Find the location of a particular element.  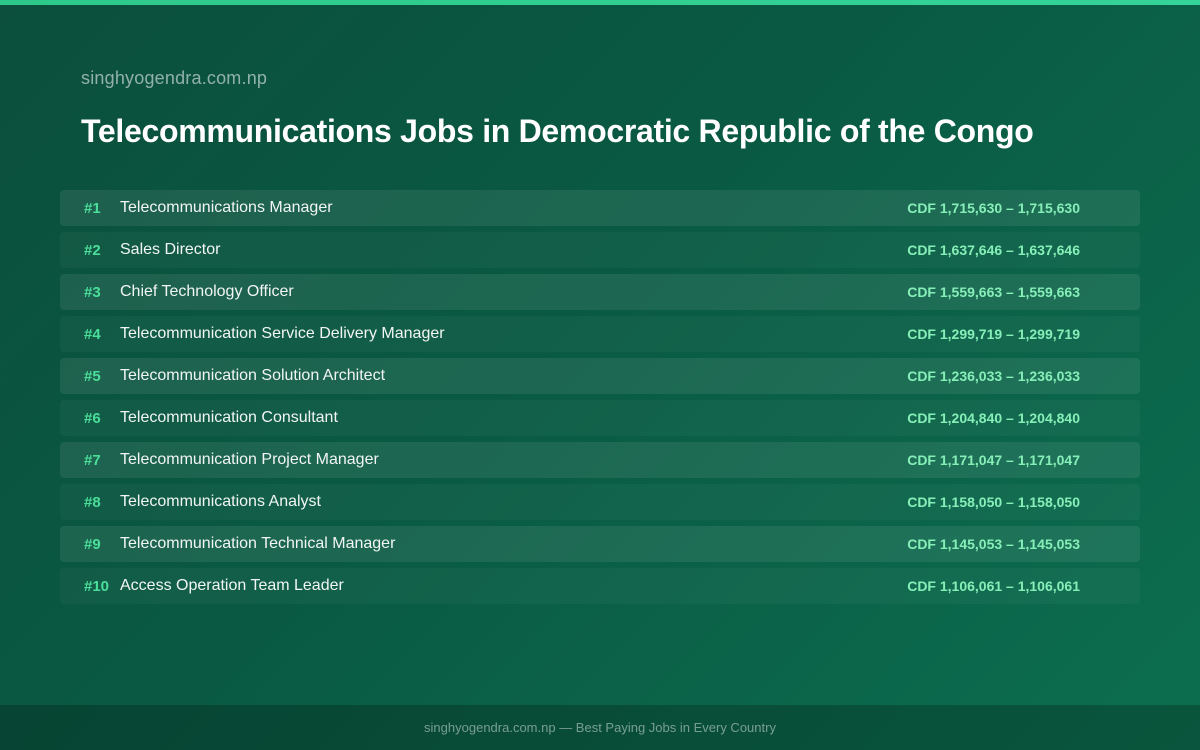

job-title: Telecommunication Solution Architect is located at coordinates (253, 375).